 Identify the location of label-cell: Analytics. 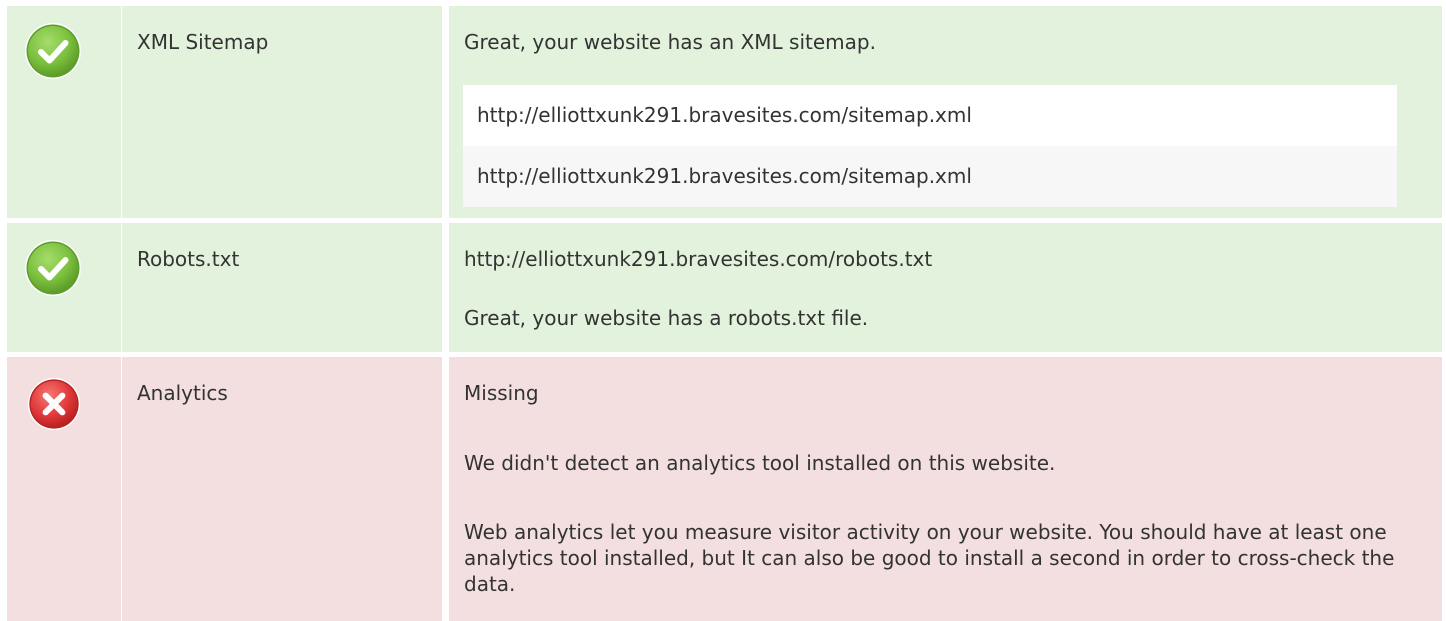
(282, 489).